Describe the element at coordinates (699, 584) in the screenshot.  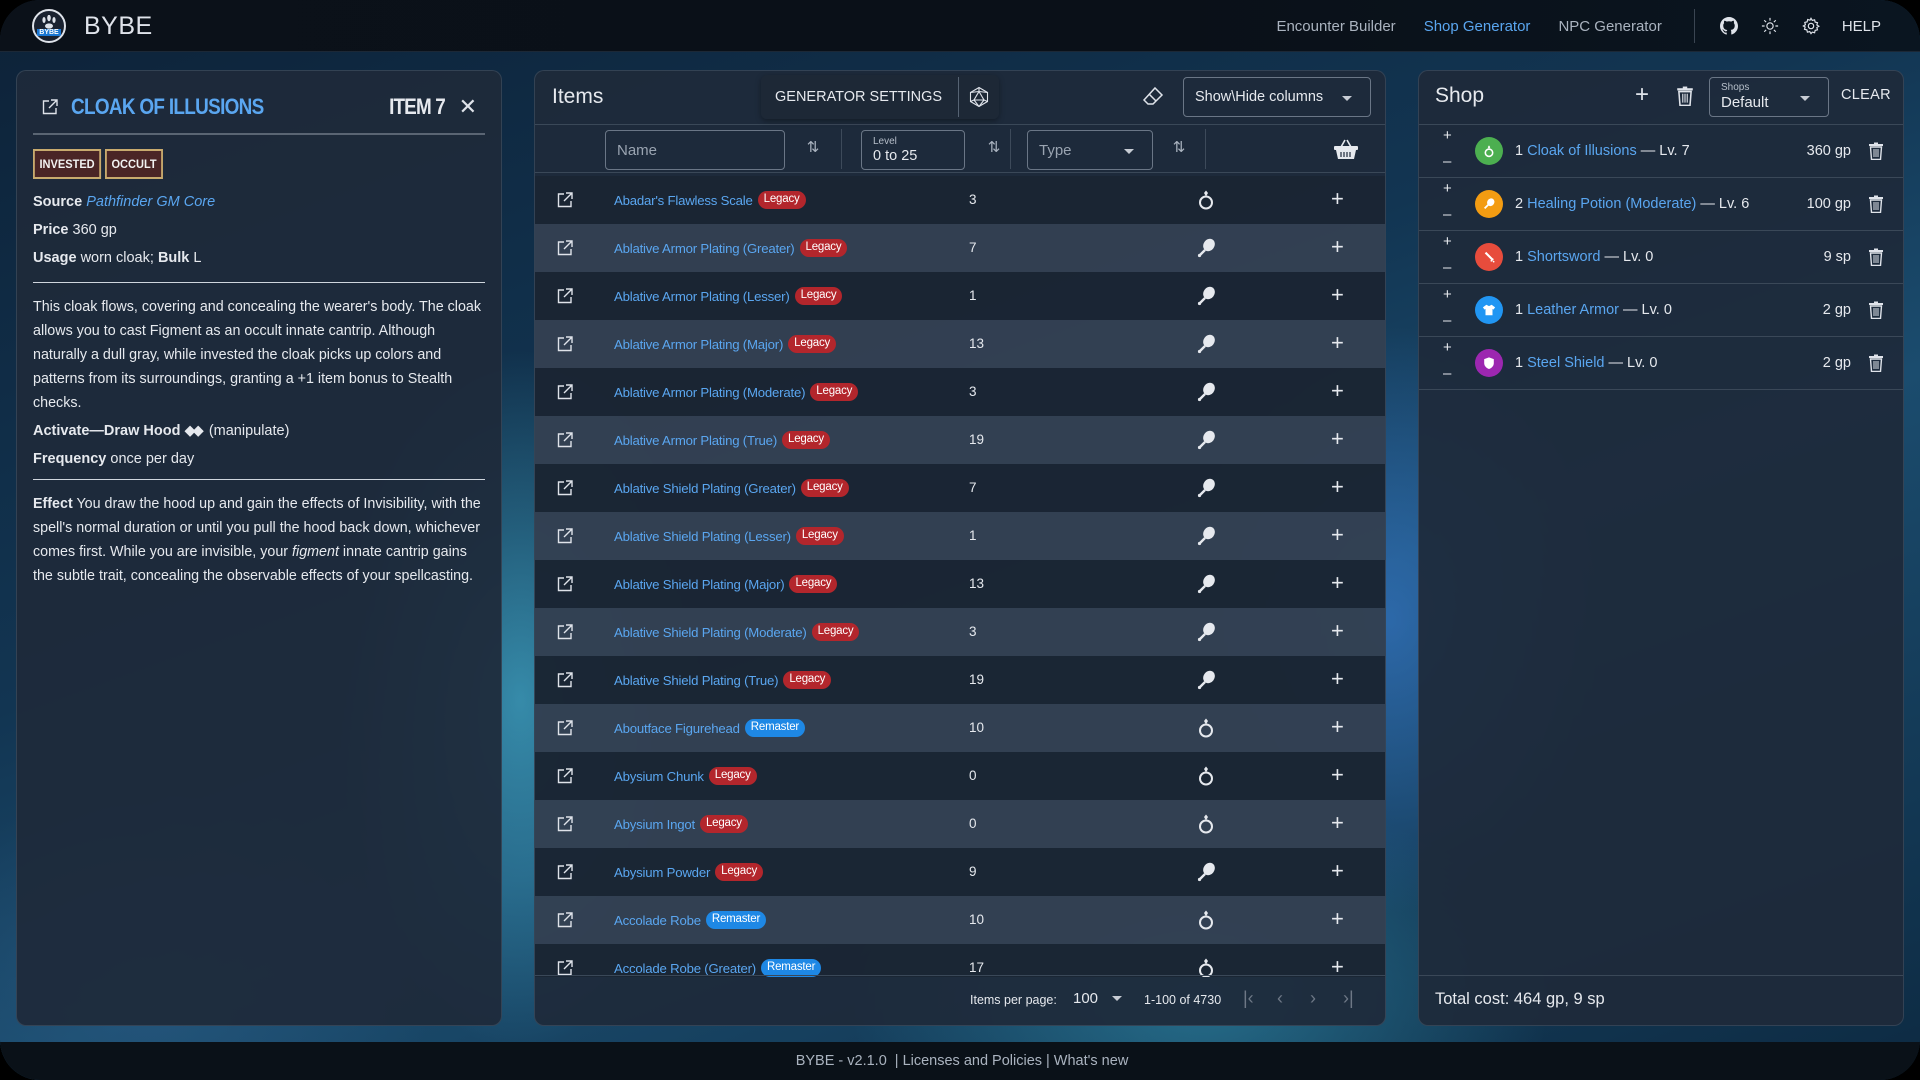
I see `item-name-link: Ablative Shield Plating (Major)` at that location.